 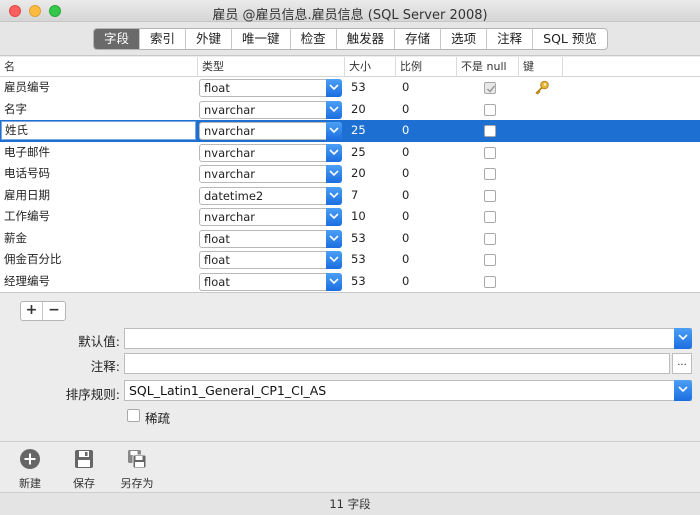 What do you see at coordinates (117, 39) in the screenshot?
I see `tab-fields: 字段` at bounding box center [117, 39].